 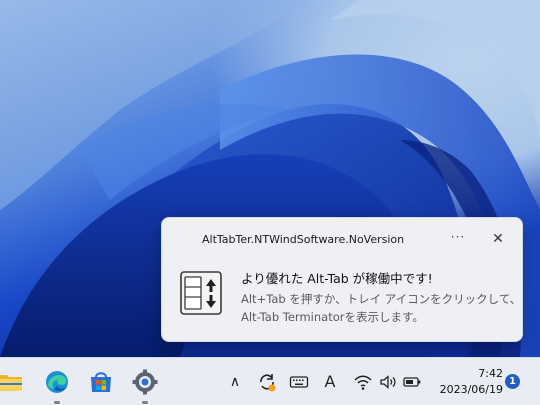 I want to click on refresh-icon, so click(x=267, y=382).